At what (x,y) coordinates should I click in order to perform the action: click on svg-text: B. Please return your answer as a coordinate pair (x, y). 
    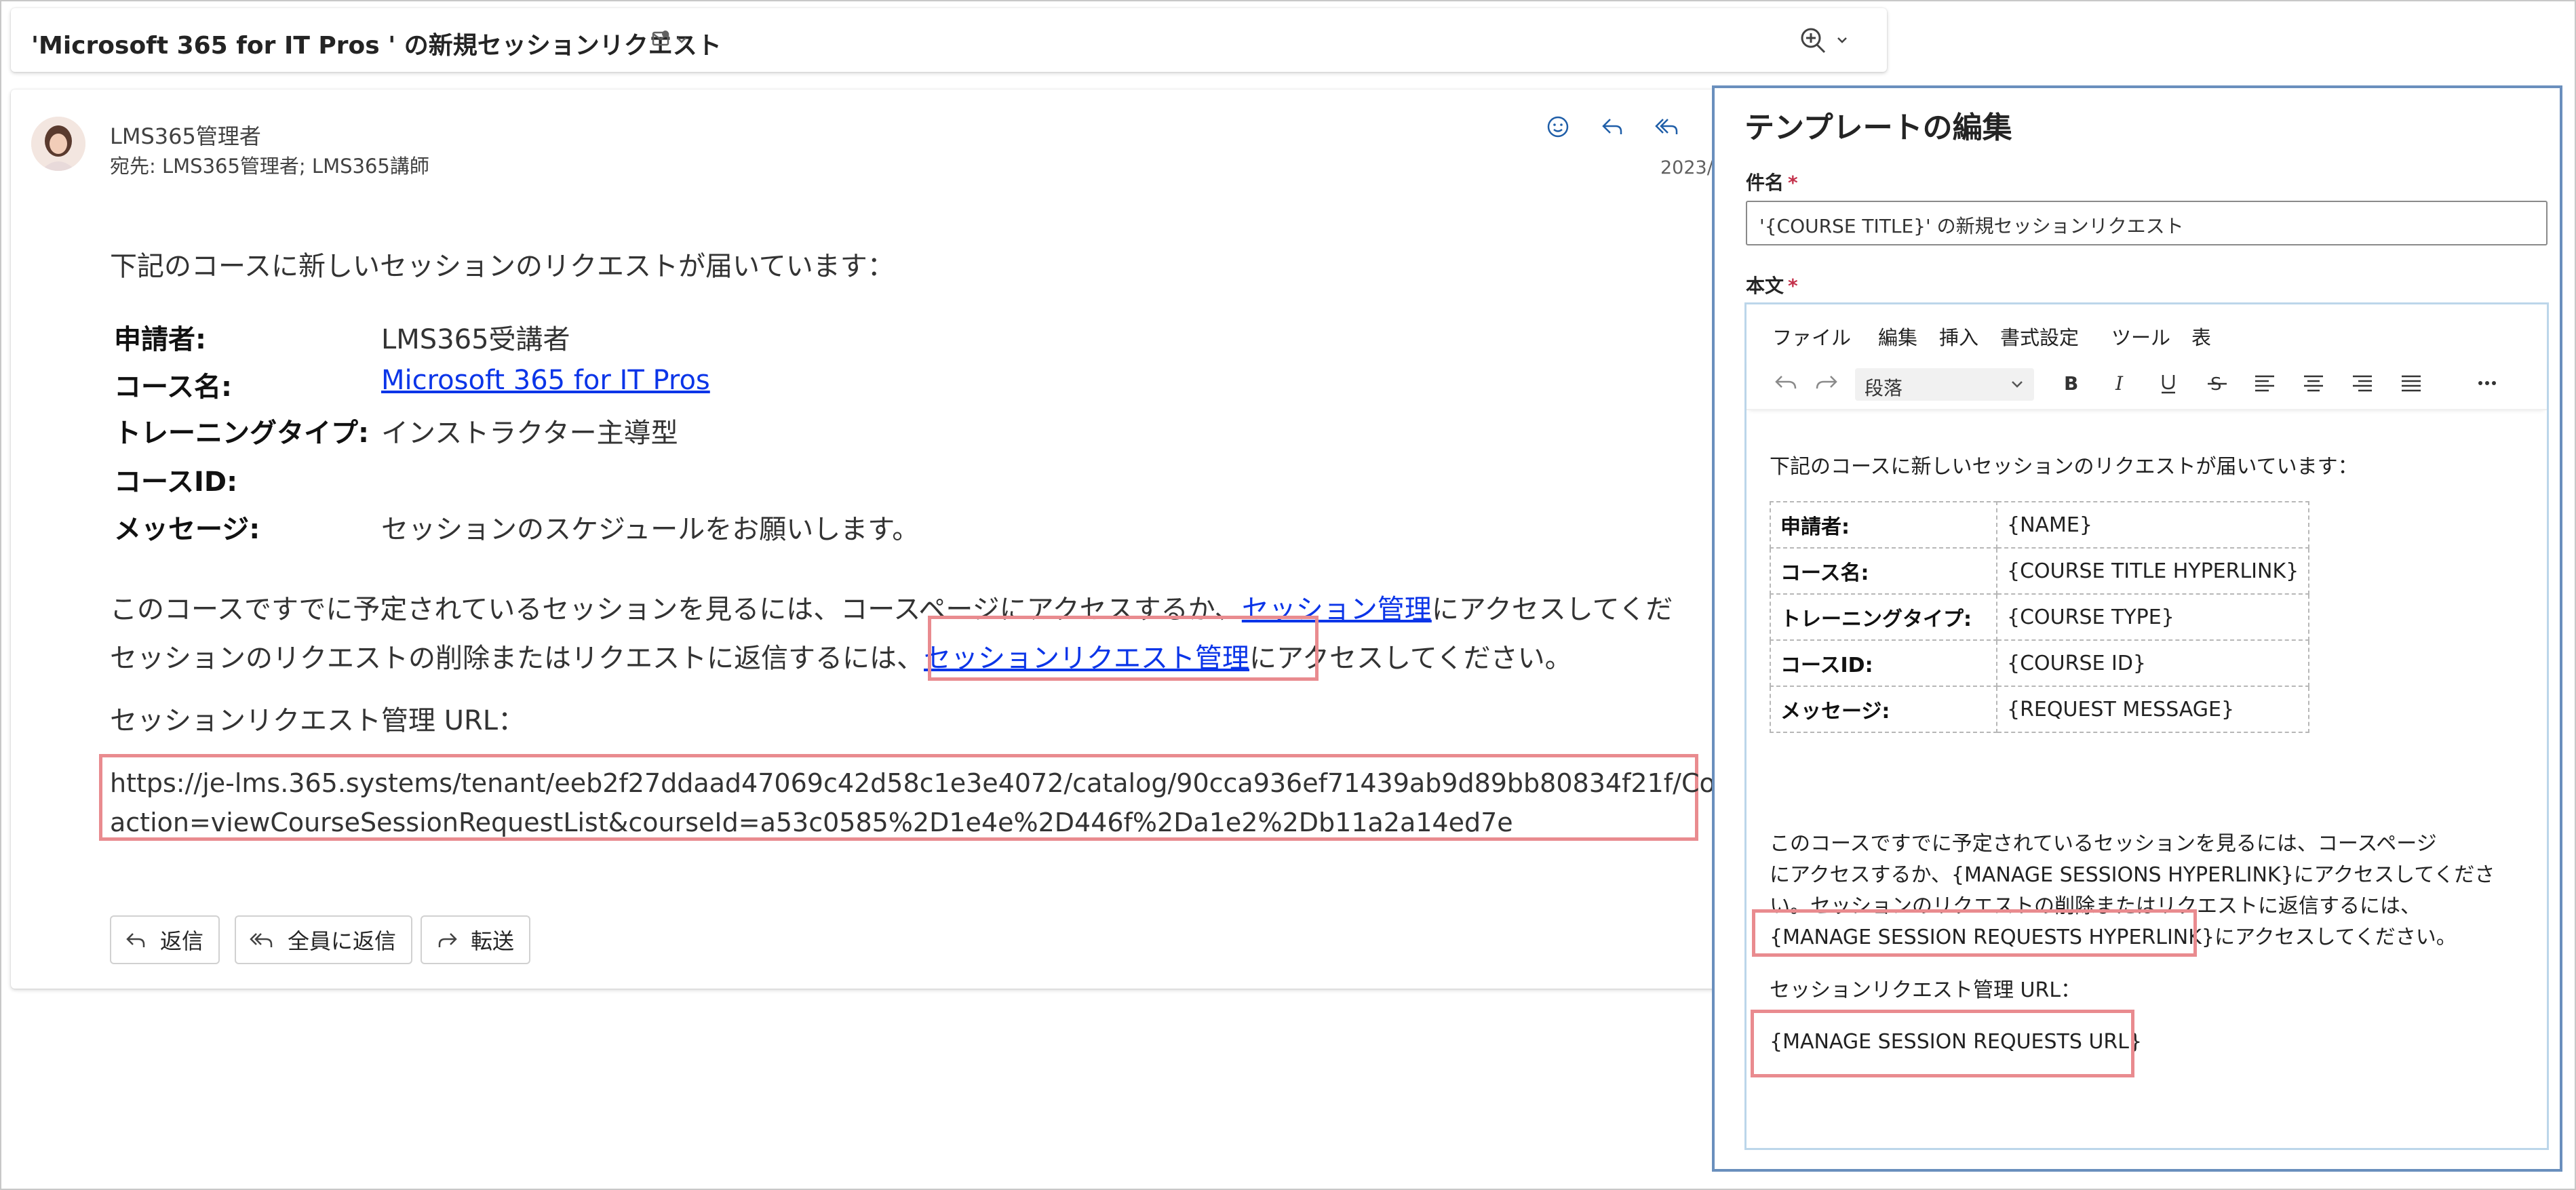
    Looking at the image, I should click on (2071, 384).